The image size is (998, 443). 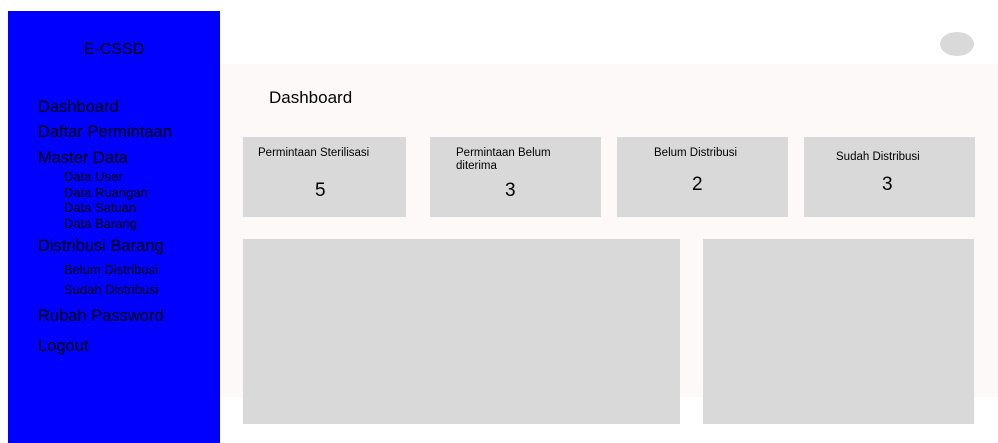 I want to click on sidebar-subitem-belum-distribusi: Belum Distribusi, so click(x=118, y=270).